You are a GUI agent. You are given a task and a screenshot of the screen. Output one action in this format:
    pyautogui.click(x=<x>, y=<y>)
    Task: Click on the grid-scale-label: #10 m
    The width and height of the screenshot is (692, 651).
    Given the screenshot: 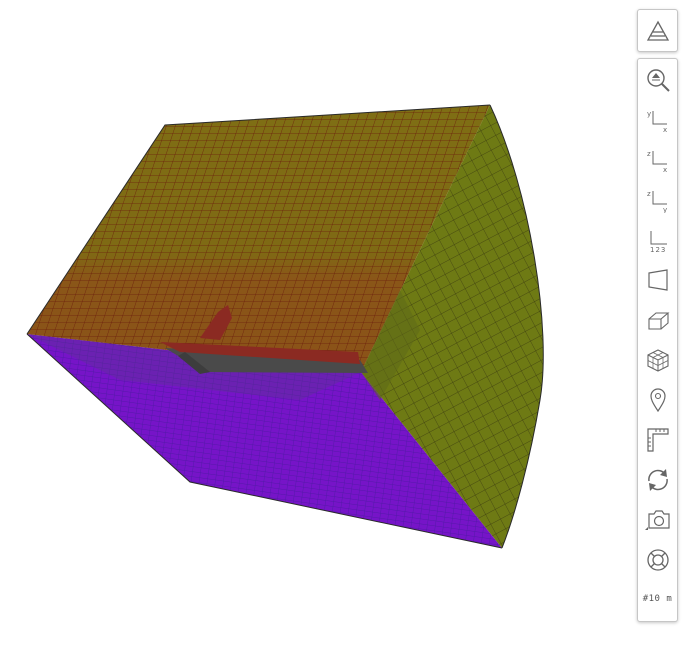 What is the action you would take?
    pyautogui.click(x=657, y=599)
    